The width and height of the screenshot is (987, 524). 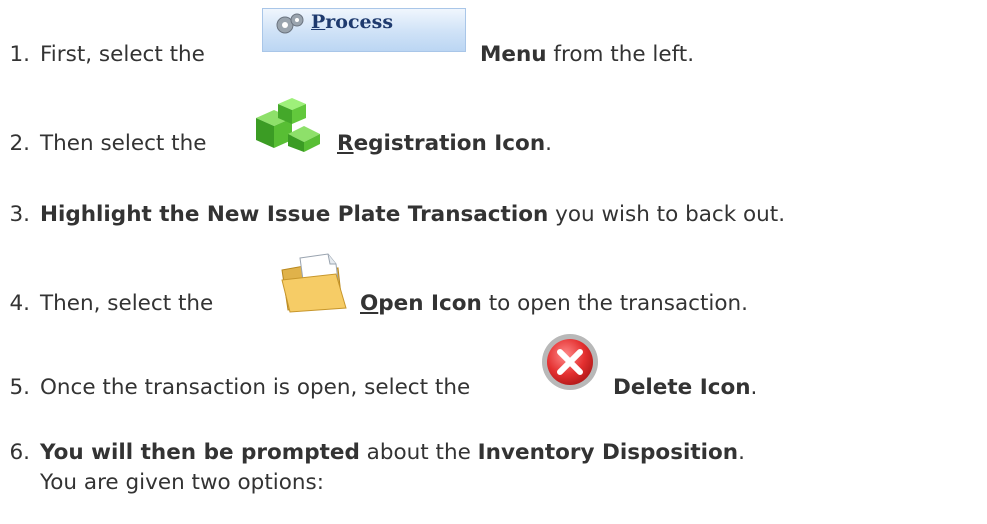 What do you see at coordinates (19, 214) in the screenshot?
I see `step-number: 3.` at bounding box center [19, 214].